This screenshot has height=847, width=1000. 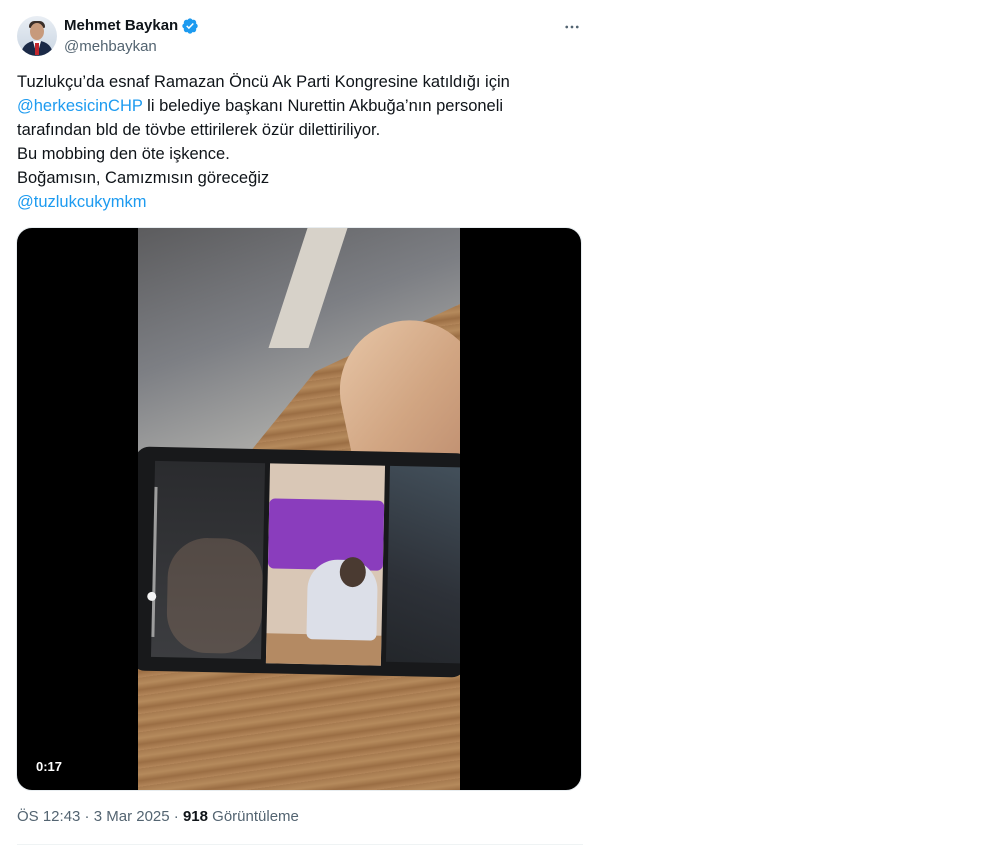 I want to click on avatar-tie, so click(x=37, y=49).